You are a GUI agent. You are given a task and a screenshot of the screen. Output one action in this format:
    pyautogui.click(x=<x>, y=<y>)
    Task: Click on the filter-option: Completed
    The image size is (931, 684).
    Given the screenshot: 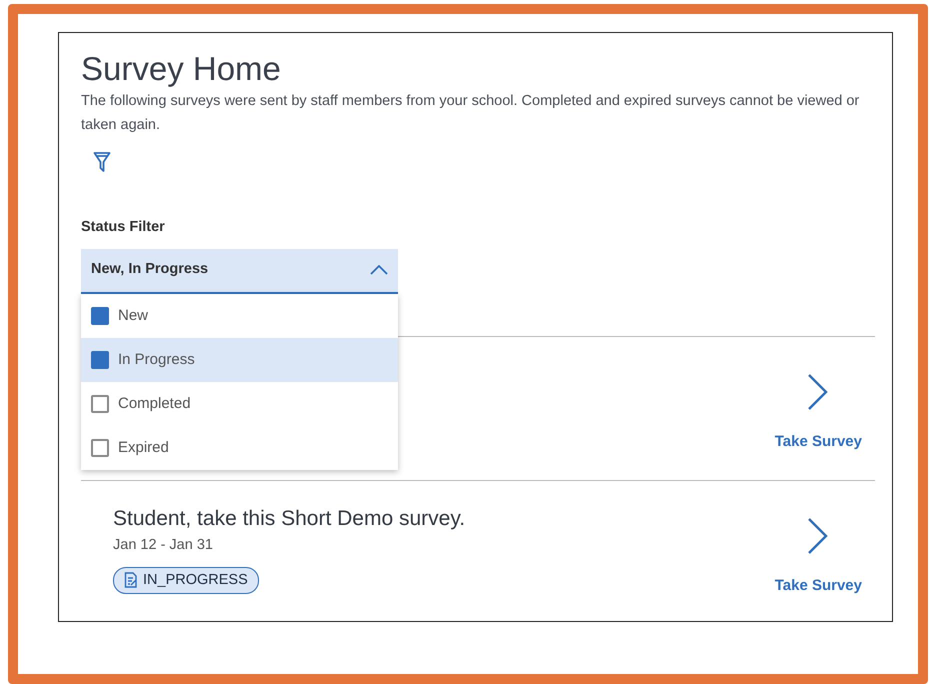 What is the action you would take?
    pyautogui.click(x=239, y=404)
    